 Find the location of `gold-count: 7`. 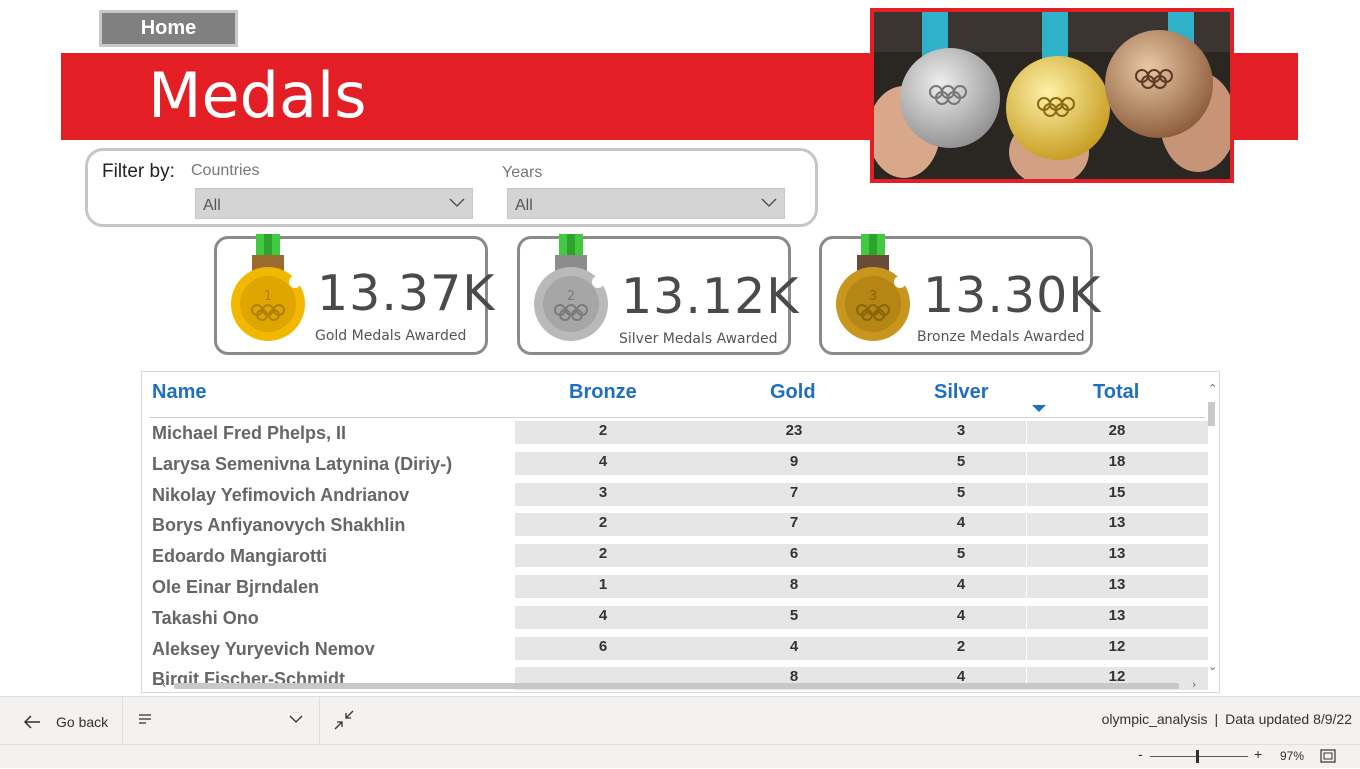

gold-count: 7 is located at coordinates (794, 492).